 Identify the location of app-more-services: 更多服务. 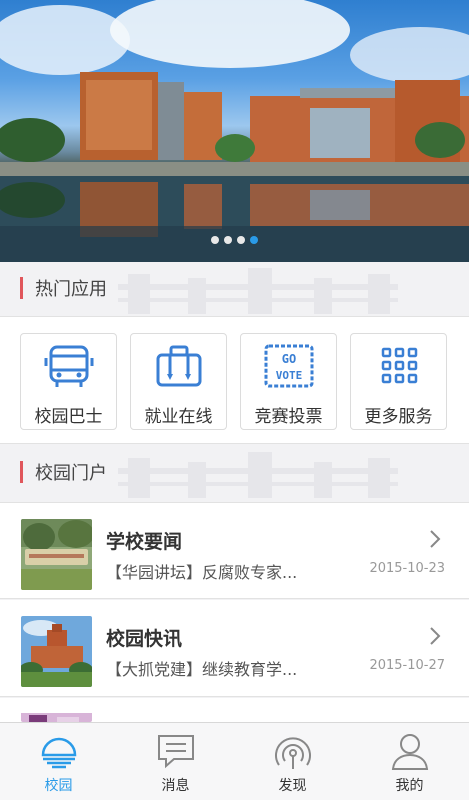
(398, 381).